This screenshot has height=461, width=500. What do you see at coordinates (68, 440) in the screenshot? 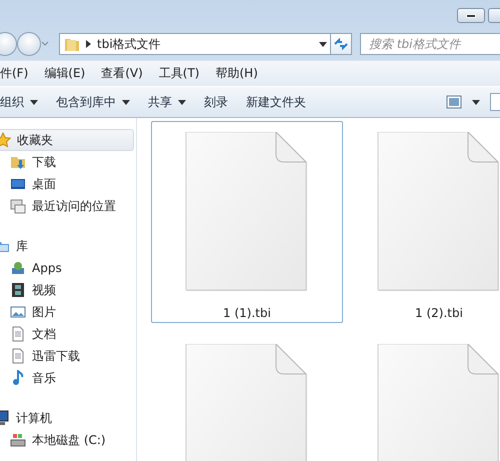
I see `sidebar-item: 本地磁盘 (C:)` at bounding box center [68, 440].